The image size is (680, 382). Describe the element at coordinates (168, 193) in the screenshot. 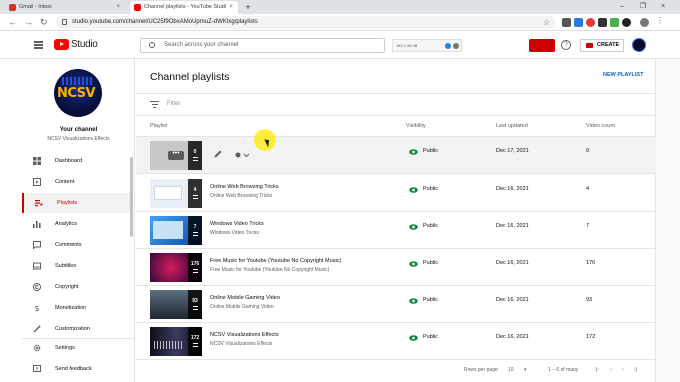

I see `thumbnail-browser-graphic` at that location.